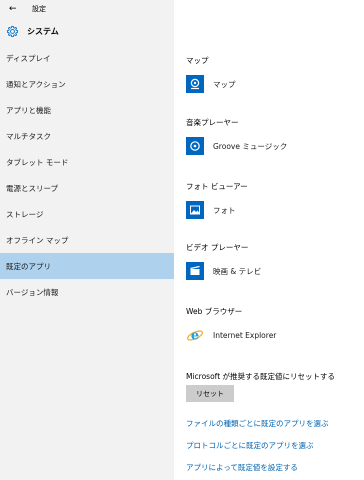  Describe the element at coordinates (211, 84) in the screenshot. I see `default-app-button: マップ` at that location.